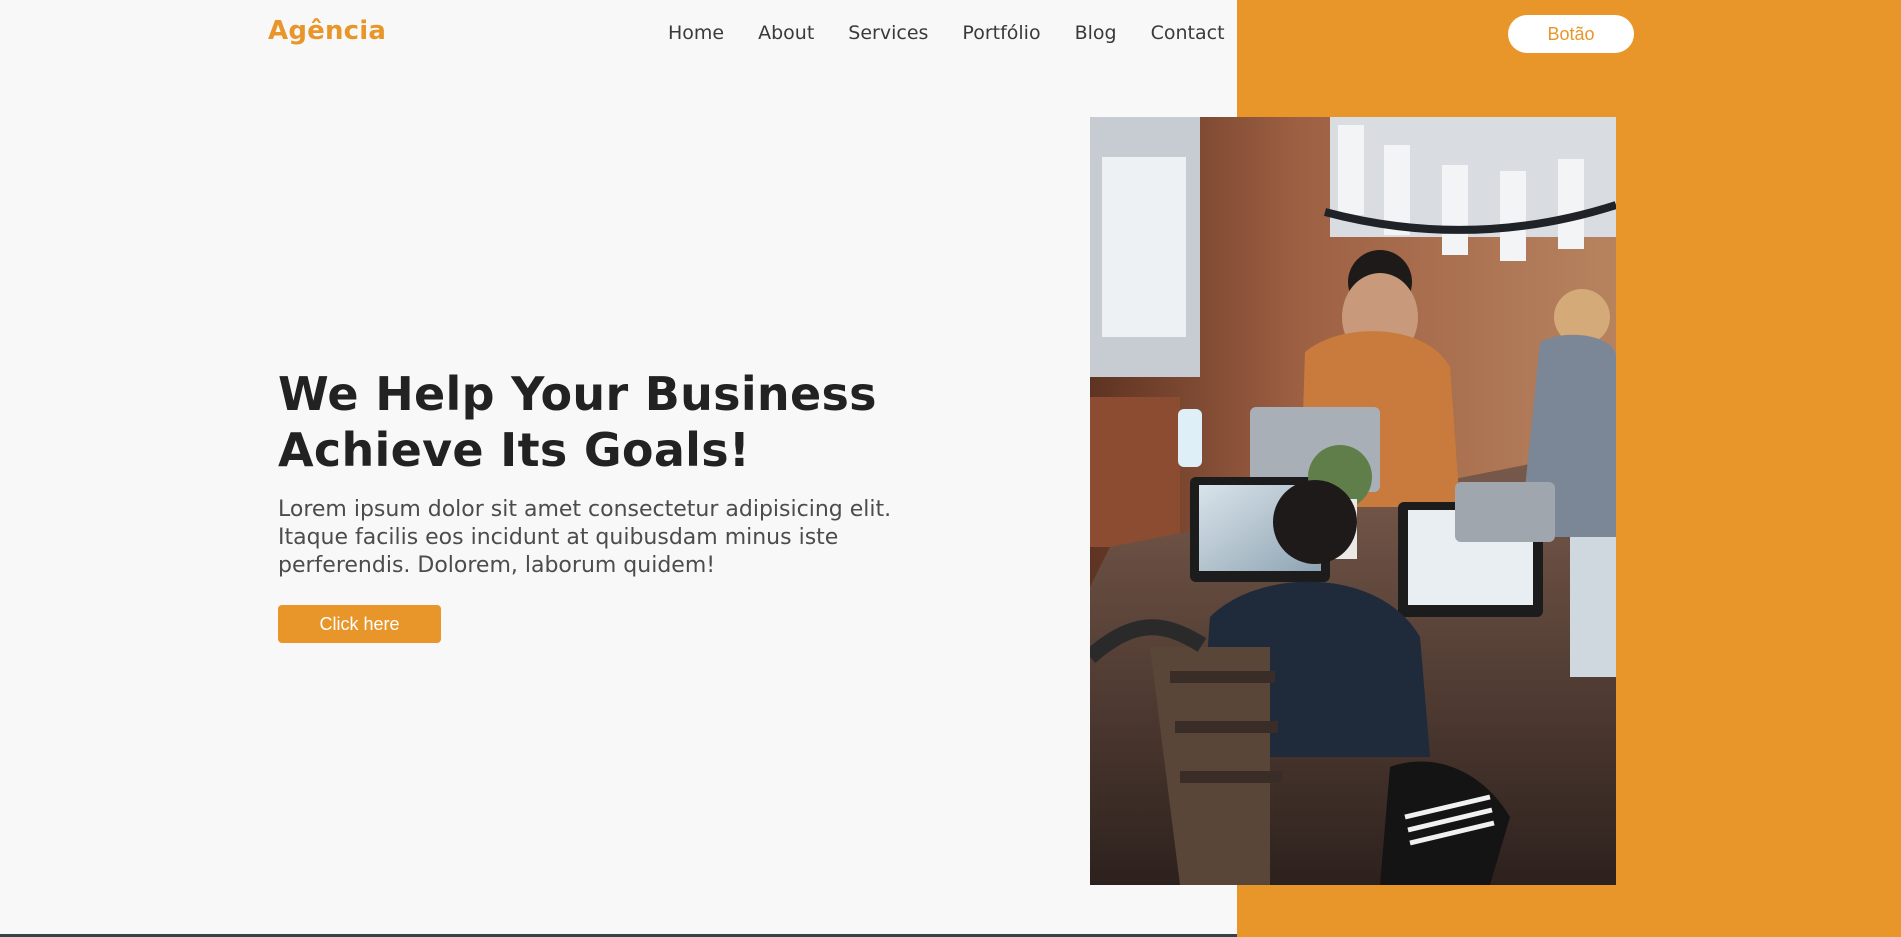 Image resolution: width=1901 pixels, height=937 pixels. I want to click on hero-description-line-3: perferendis. Dolorem, laborum quidem!, so click(497, 565).